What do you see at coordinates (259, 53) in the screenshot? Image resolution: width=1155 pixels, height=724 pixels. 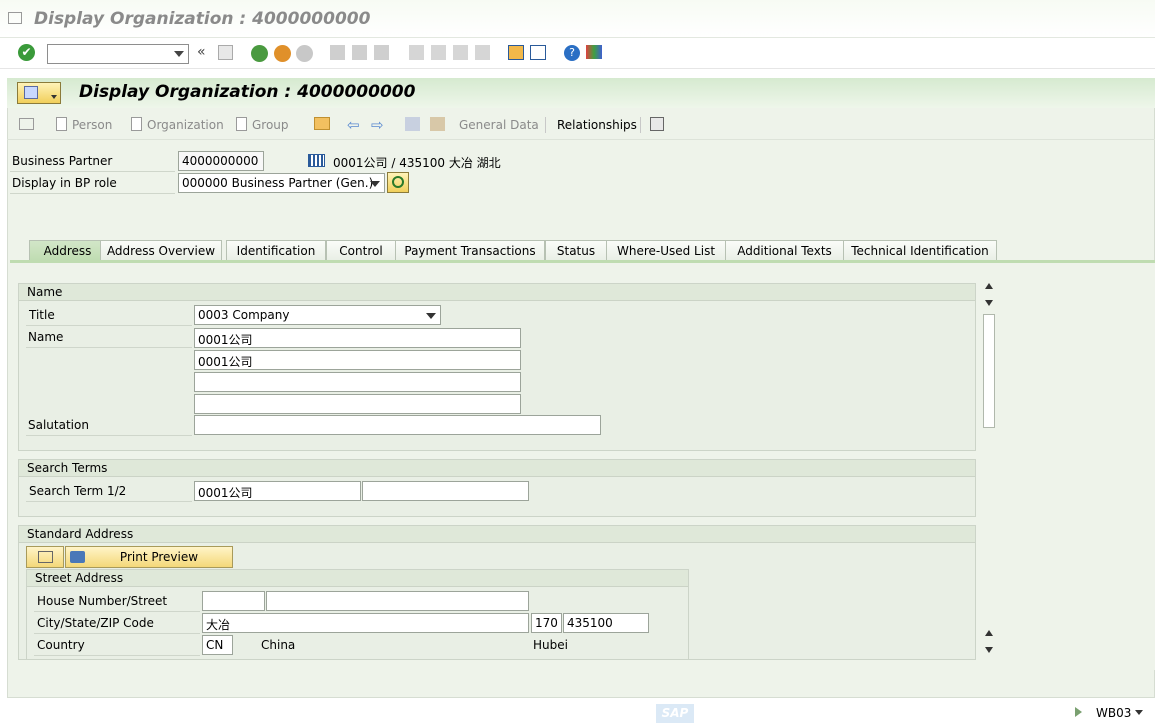 I see `back-icon` at bounding box center [259, 53].